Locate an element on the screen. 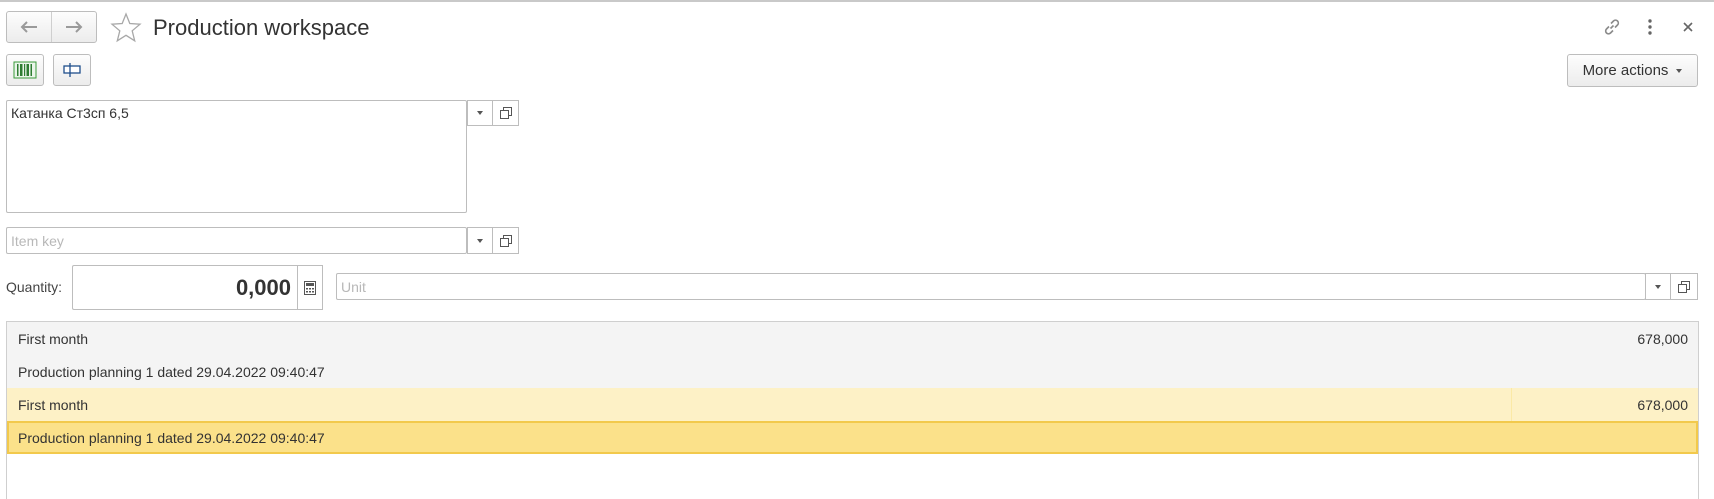 This screenshot has height=499, width=1714. page-title: Production workspace is located at coordinates (261, 27).